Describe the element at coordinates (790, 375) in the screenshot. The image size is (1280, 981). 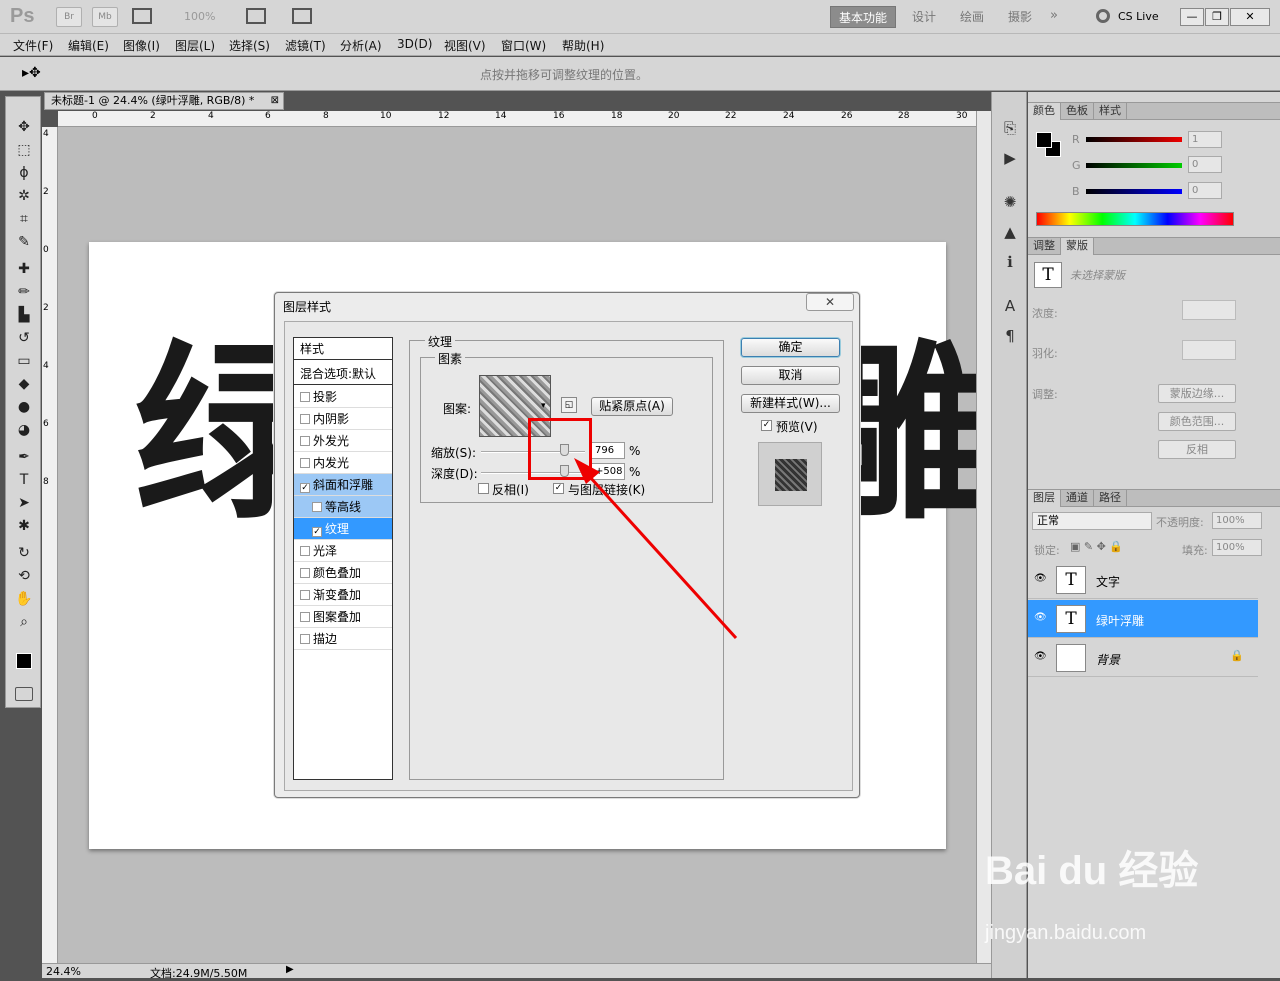
I see `cancel-button: 取消` at that location.